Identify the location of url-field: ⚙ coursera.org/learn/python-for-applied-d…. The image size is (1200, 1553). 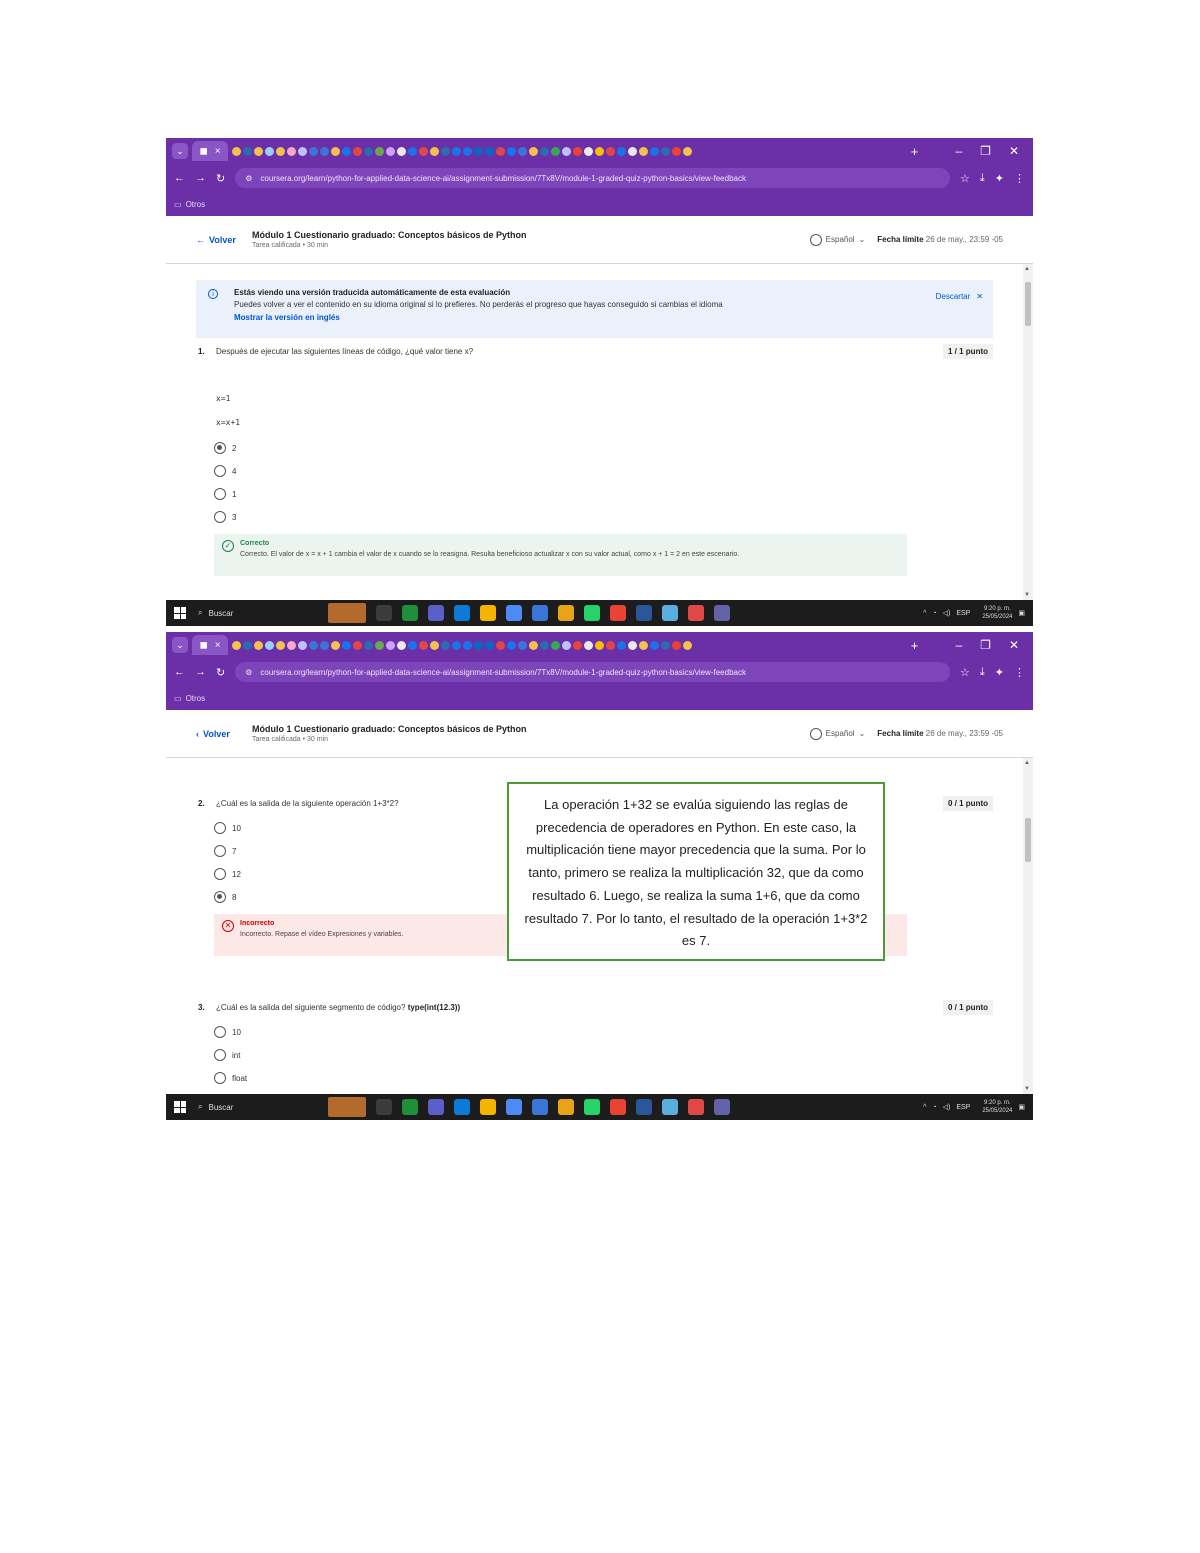
(593, 672).